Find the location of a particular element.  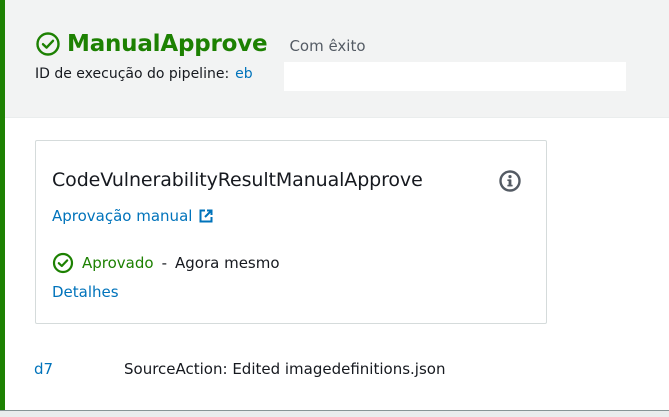

stage-title-row: ManualApprove Com êxito is located at coordinates (200, 44).